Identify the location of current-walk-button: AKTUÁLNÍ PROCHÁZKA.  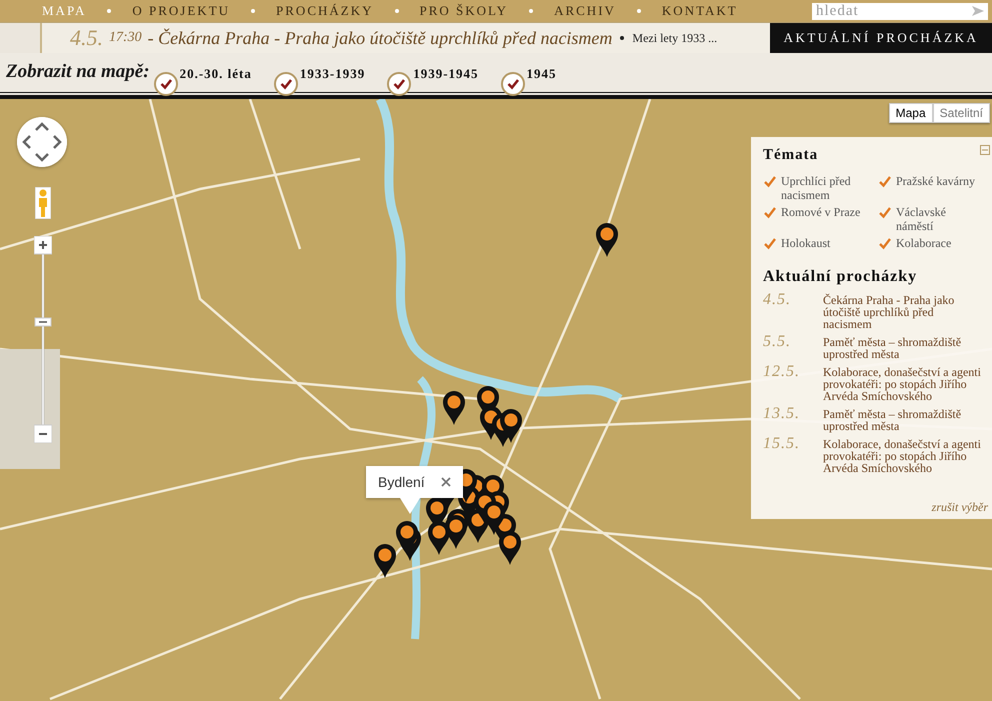
(881, 38).